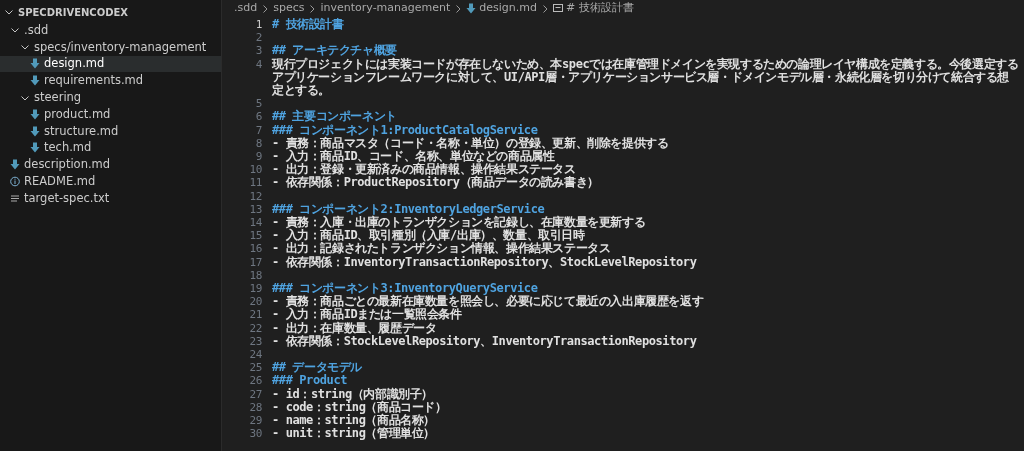 The width and height of the screenshot is (1024, 451). Describe the element at coordinates (73, 12) in the screenshot. I see `explorer-title: SPECDRIVENCODEX` at that location.